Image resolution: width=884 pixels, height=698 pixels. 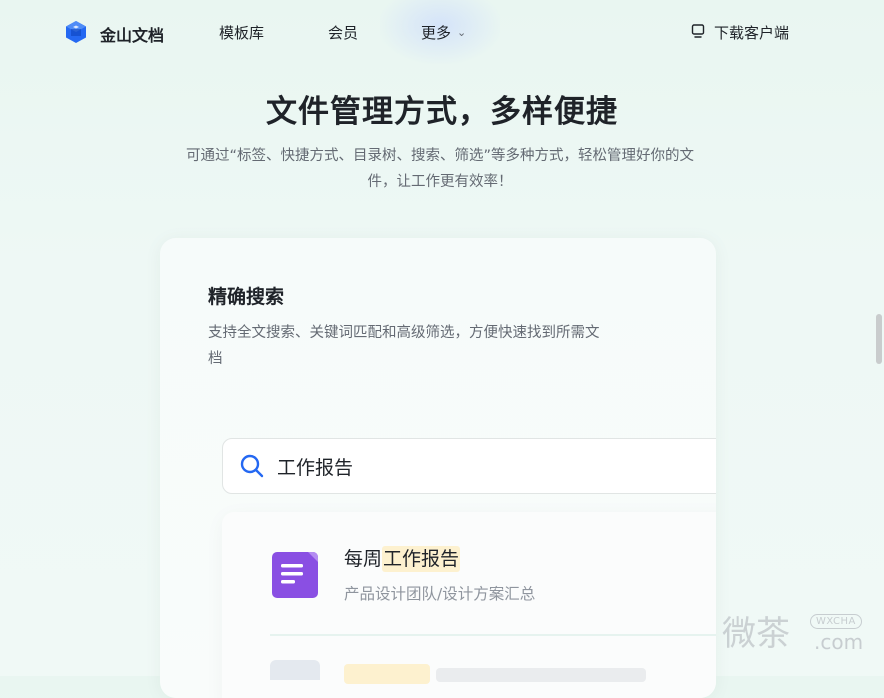 I want to click on result-2-highlight-partial, so click(x=387, y=674).